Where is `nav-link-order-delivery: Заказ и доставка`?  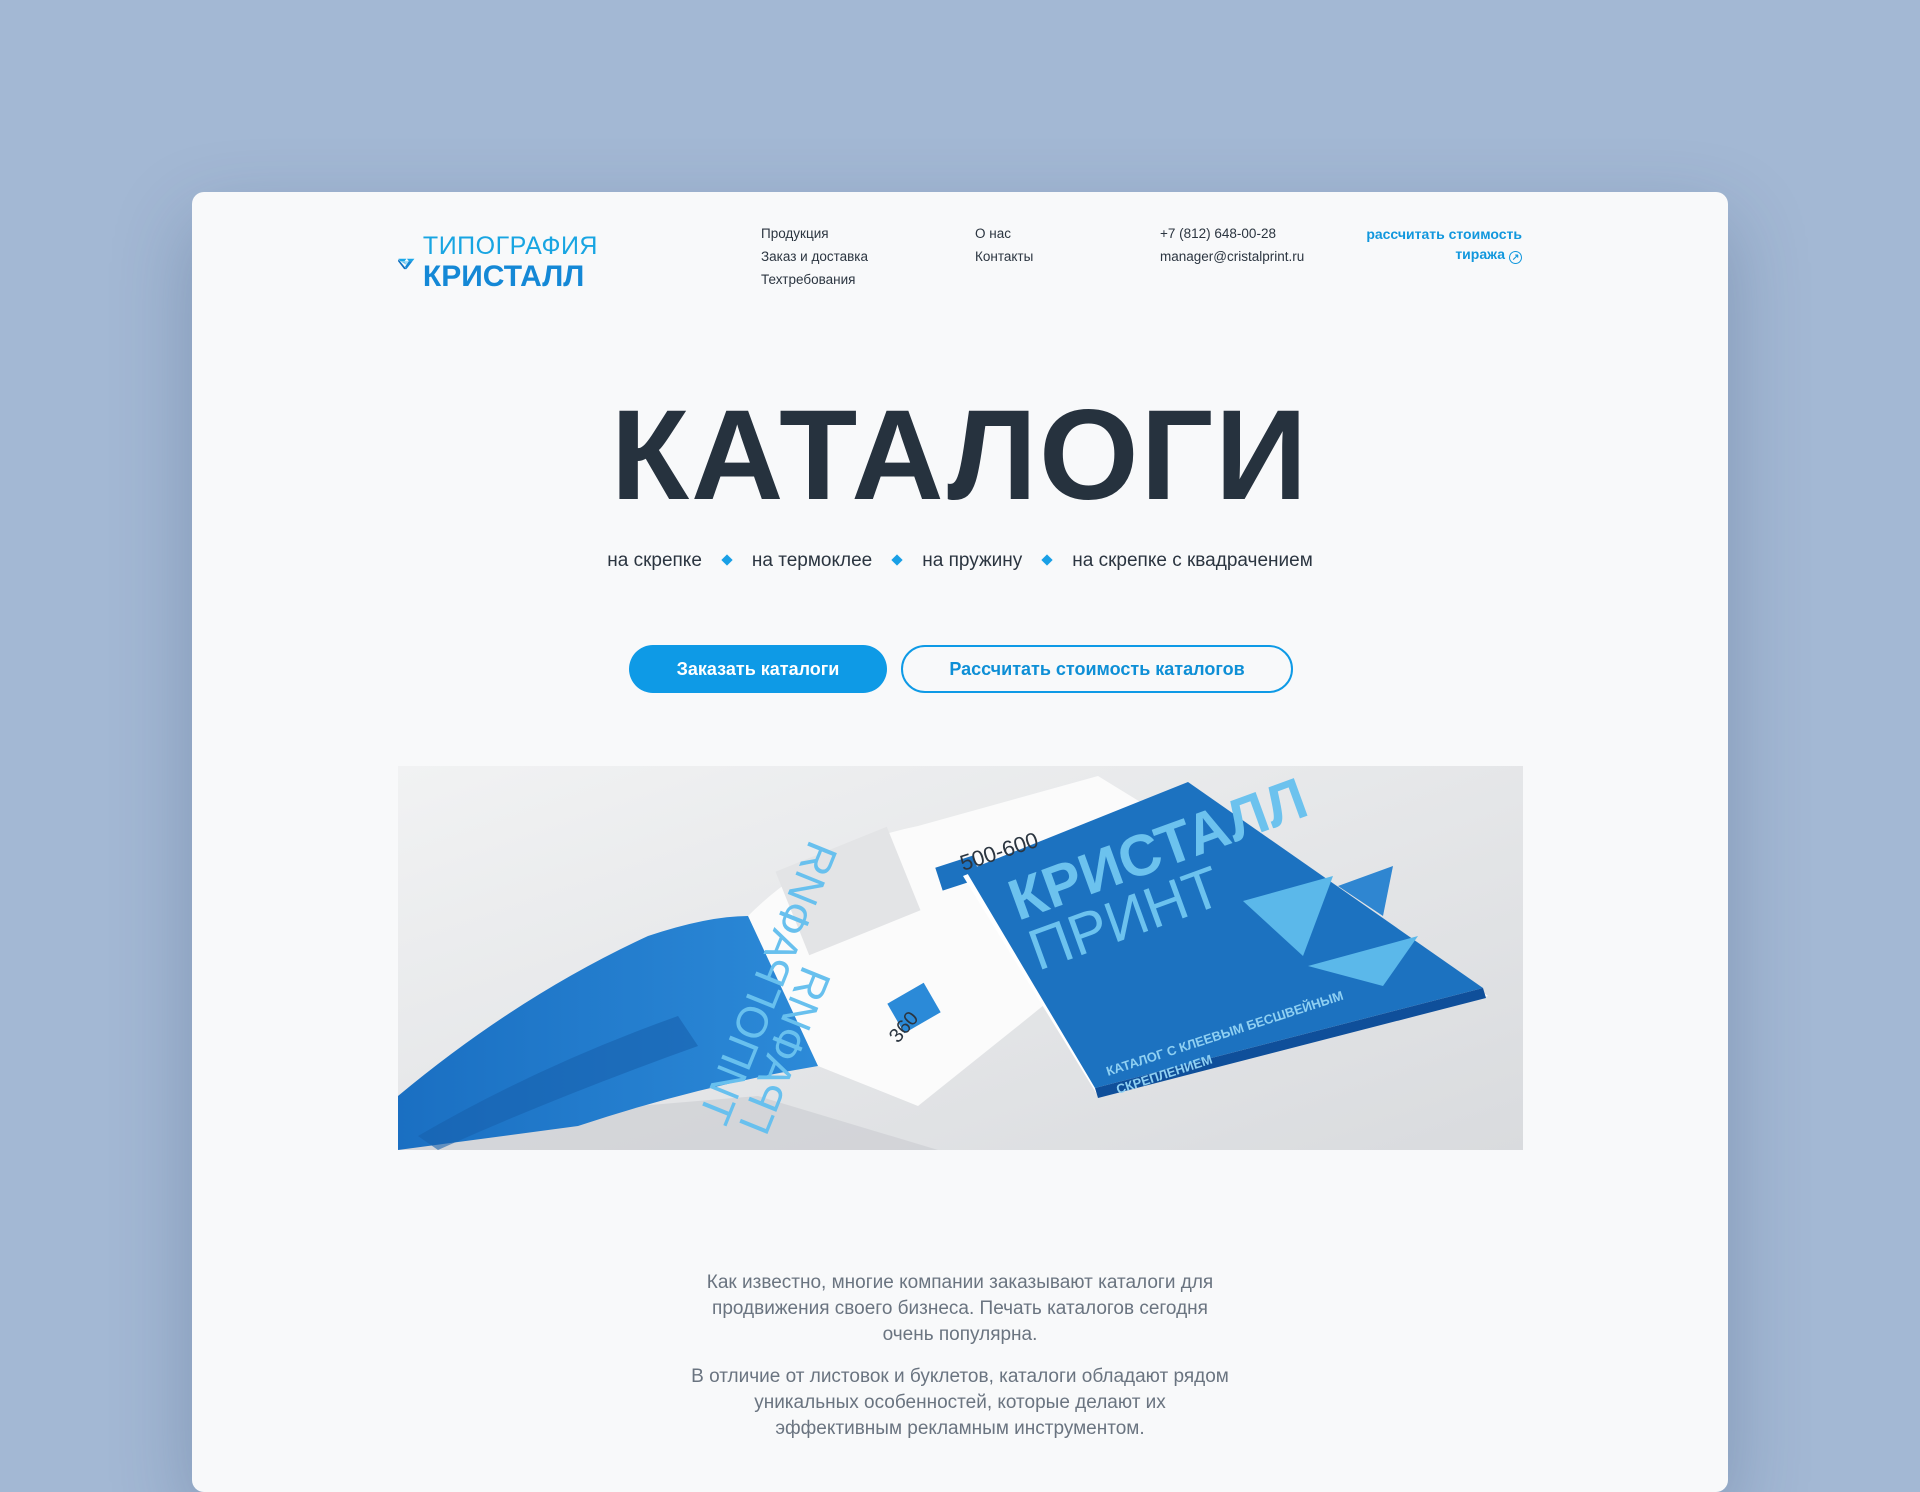 nav-link-order-delivery: Заказ и доставка is located at coordinates (814, 256).